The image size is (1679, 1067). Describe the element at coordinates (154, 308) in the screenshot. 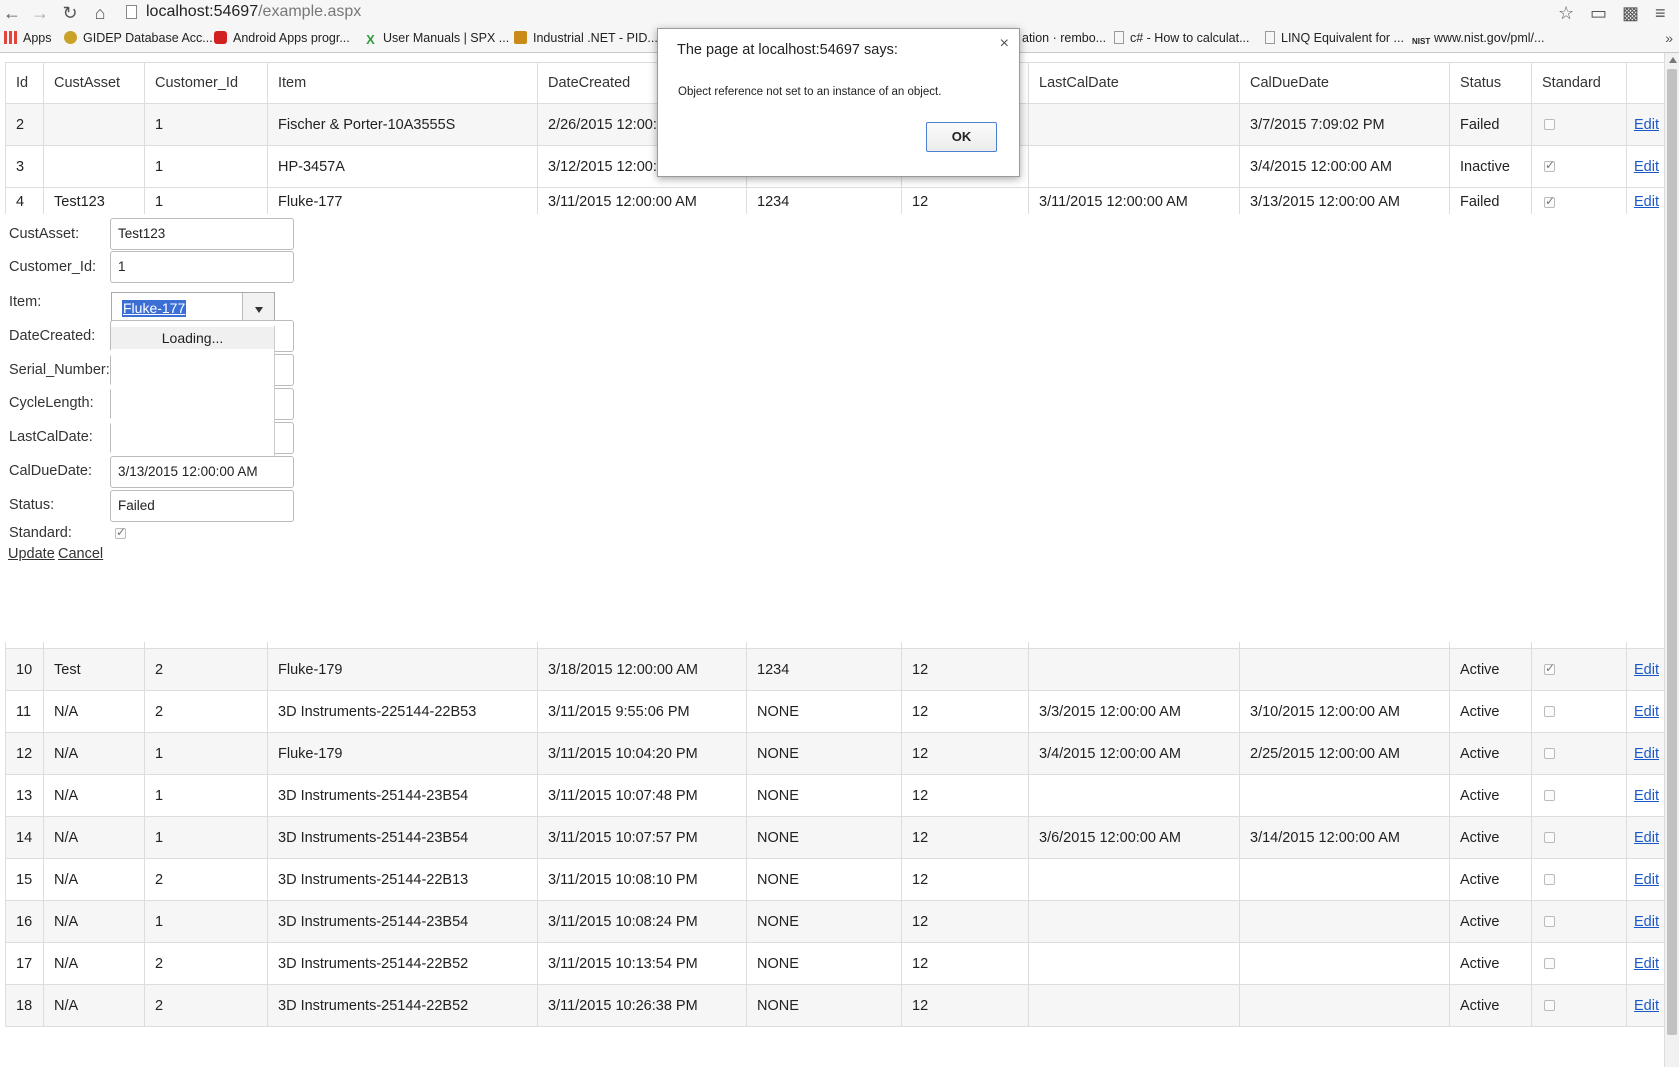

I see `item-combobox-value: Fluke-177` at that location.